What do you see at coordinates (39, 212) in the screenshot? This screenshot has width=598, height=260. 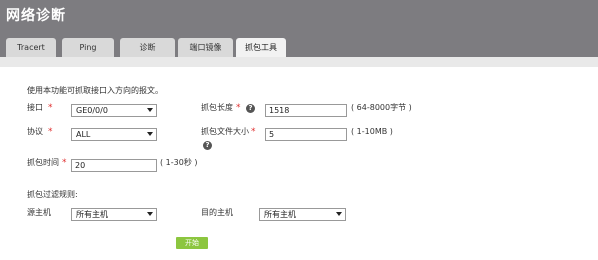 I see `source-host-label: 源主机` at bounding box center [39, 212].